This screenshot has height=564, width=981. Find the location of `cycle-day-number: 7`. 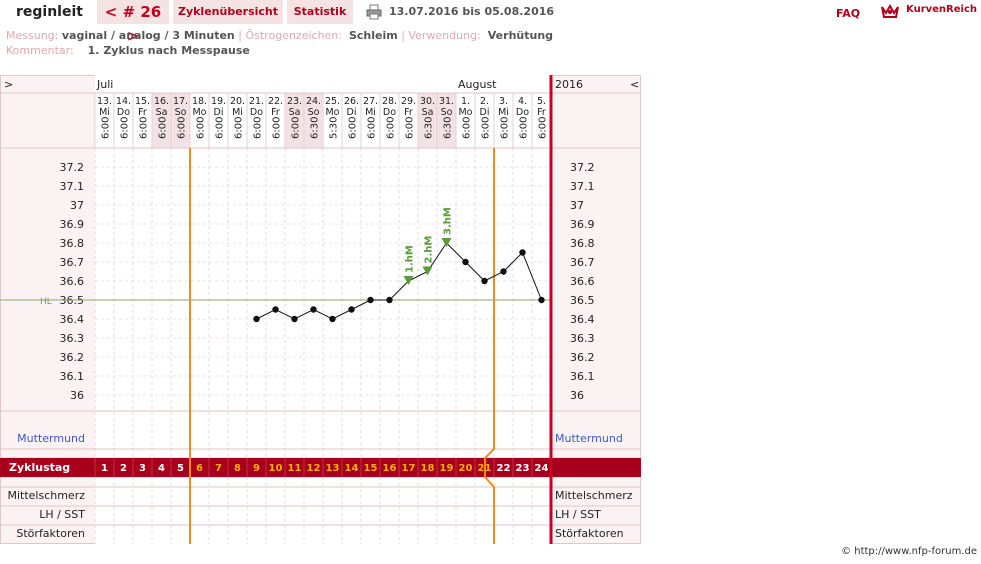

cycle-day-number: 7 is located at coordinates (218, 468).